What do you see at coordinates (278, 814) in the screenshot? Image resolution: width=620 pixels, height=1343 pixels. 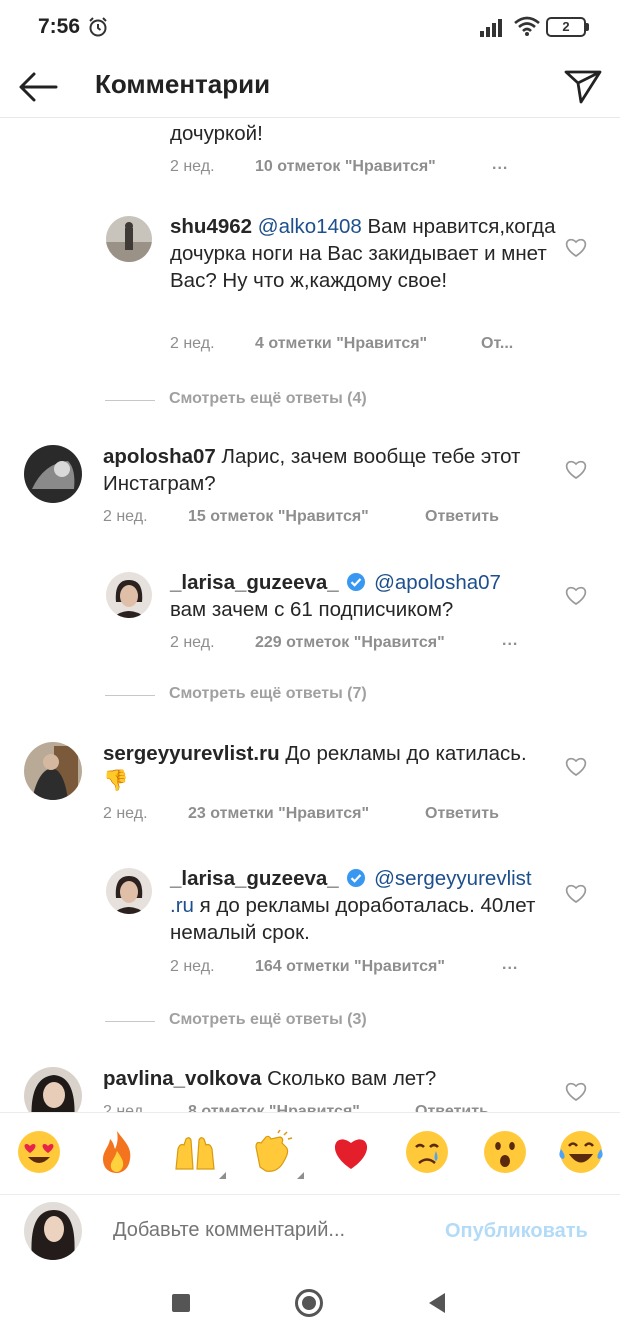 I see `likes-count-link: 23 отметки "Нравится"` at bounding box center [278, 814].